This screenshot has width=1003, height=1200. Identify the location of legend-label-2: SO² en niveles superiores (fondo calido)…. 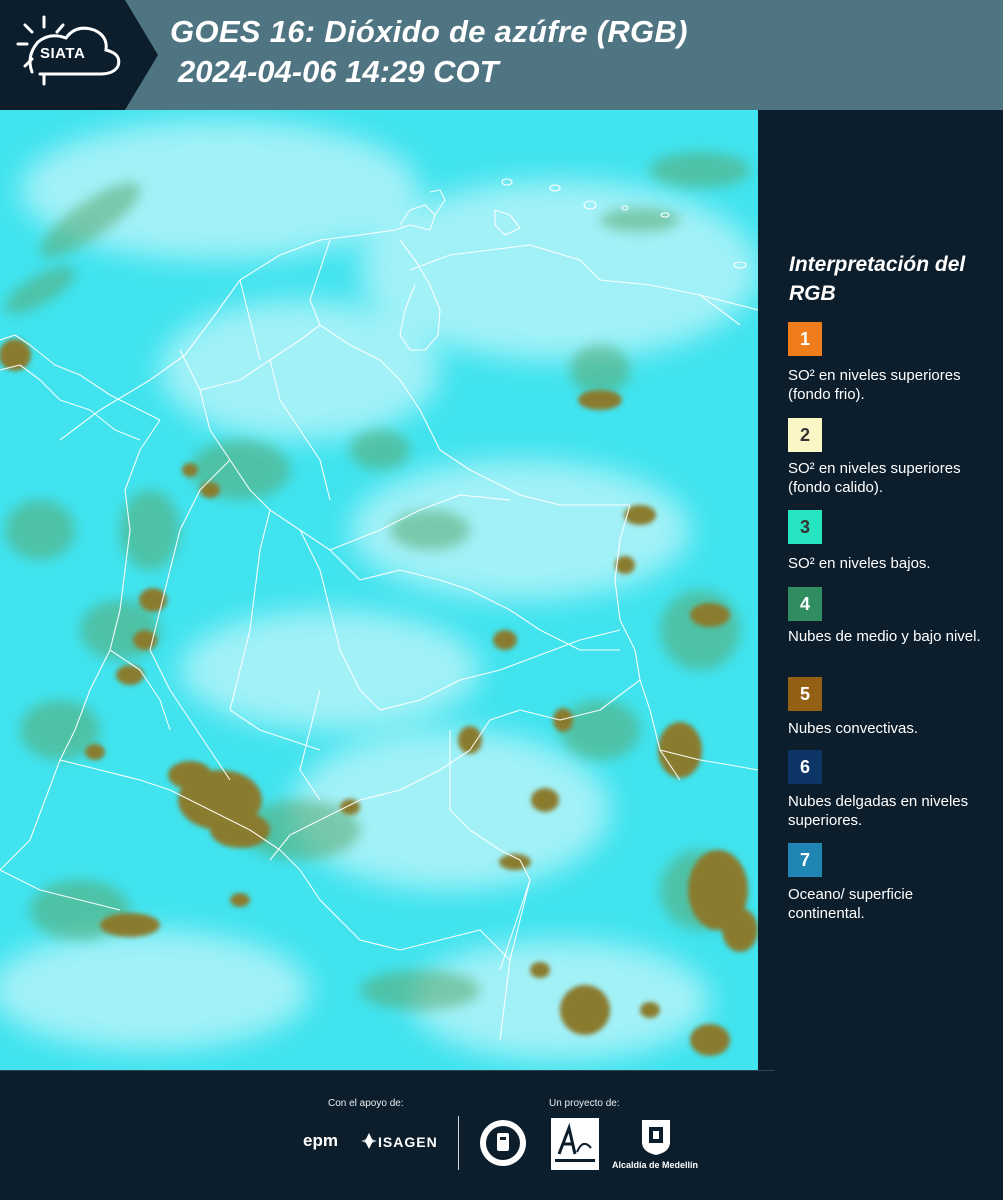
(874, 478).